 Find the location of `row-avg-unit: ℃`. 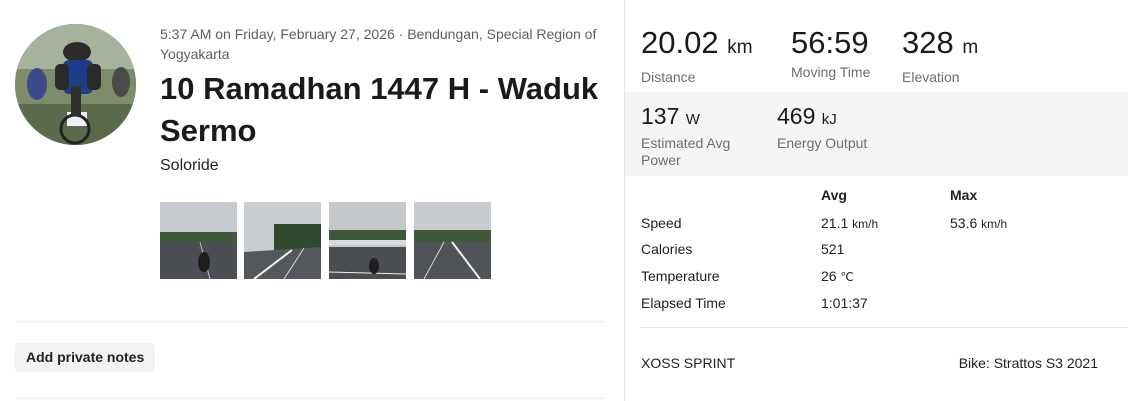

row-avg-unit: ℃ is located at coordinates (847, 277).